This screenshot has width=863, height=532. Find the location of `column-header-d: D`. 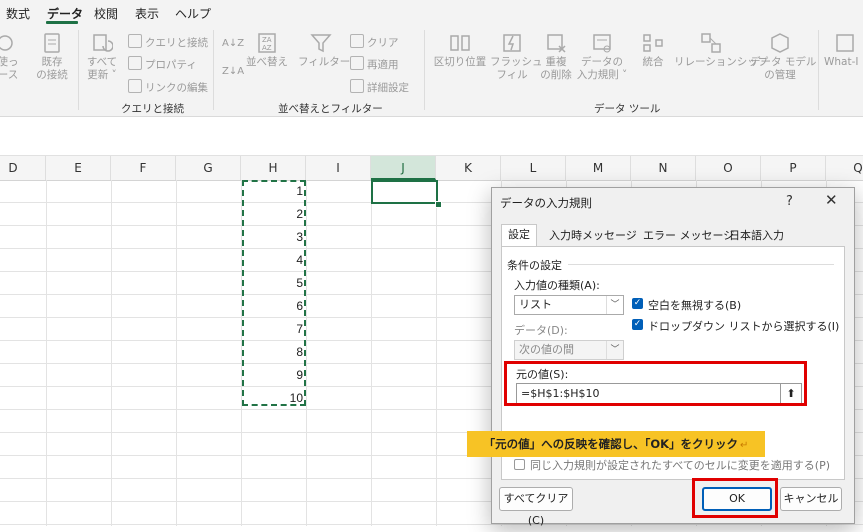

column-header-d: D is located at coordinates (23, 168).